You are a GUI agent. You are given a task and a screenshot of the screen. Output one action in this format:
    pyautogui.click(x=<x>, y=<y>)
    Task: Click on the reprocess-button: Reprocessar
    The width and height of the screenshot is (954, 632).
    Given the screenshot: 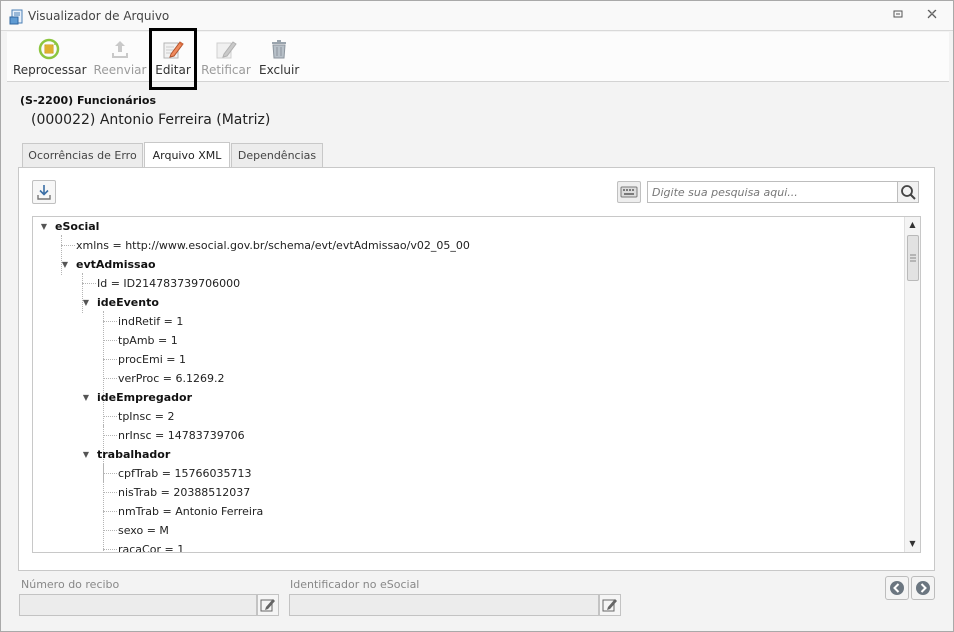 What is the action you would take?
    pyautogui.click(x=50, y=57)
    